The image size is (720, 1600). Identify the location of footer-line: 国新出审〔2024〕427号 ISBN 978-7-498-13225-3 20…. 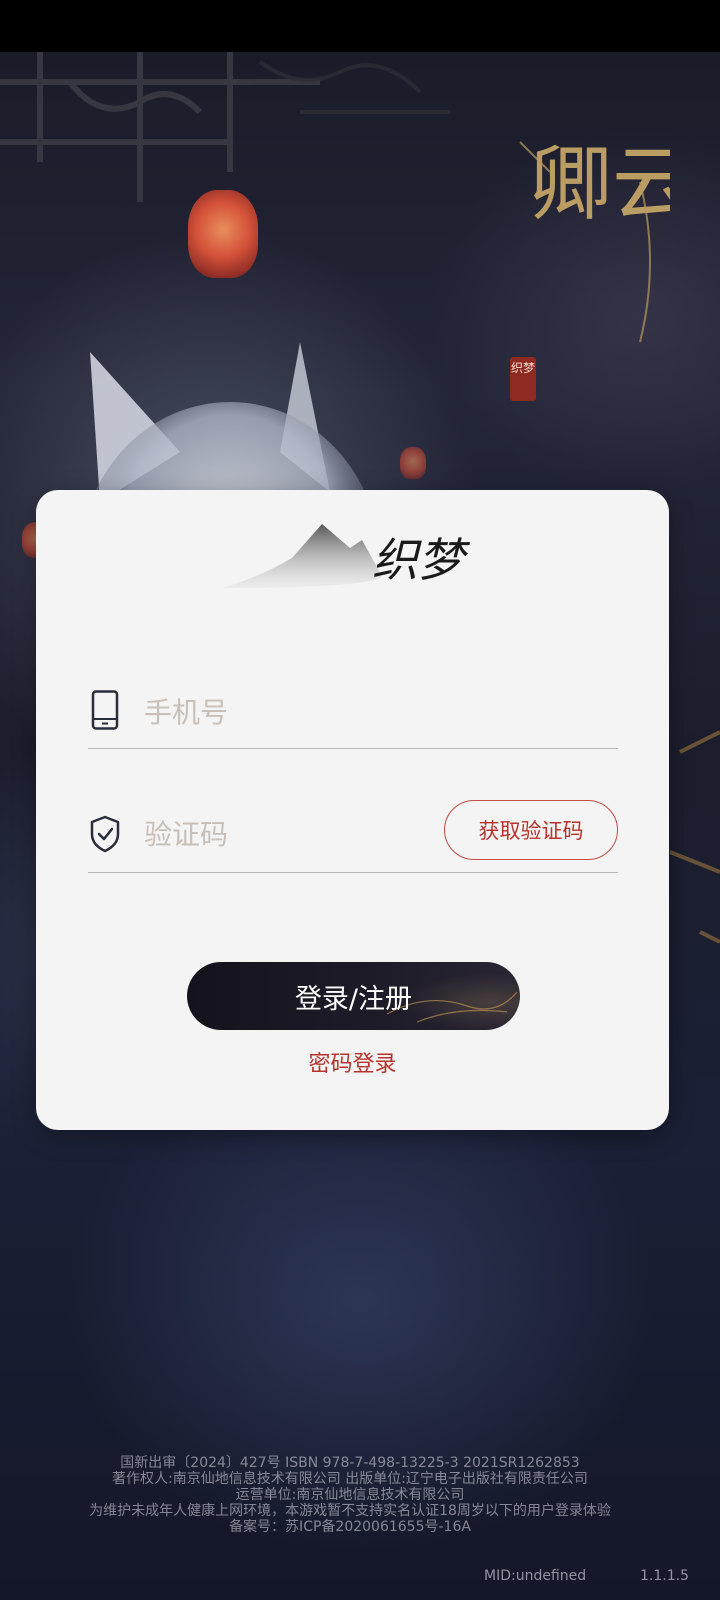
(350, 1463).